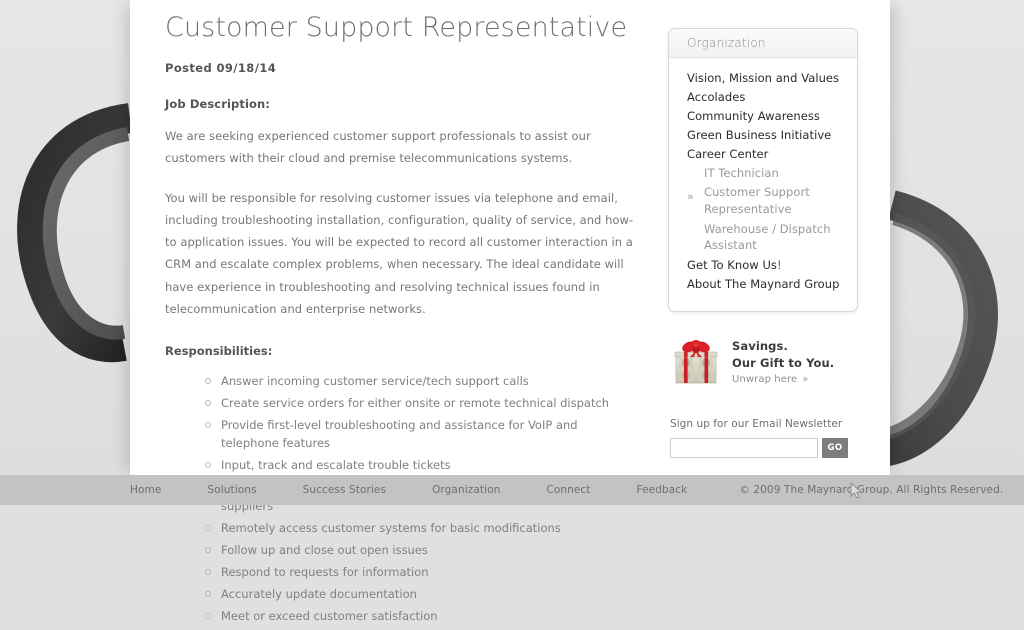 Image resolution: width=1024 pixels, height=630 pixels. What do you see at coordinates (744, 447) in the screenshot?
I see `newsletter-email-input` at bounding box center [744, 447].